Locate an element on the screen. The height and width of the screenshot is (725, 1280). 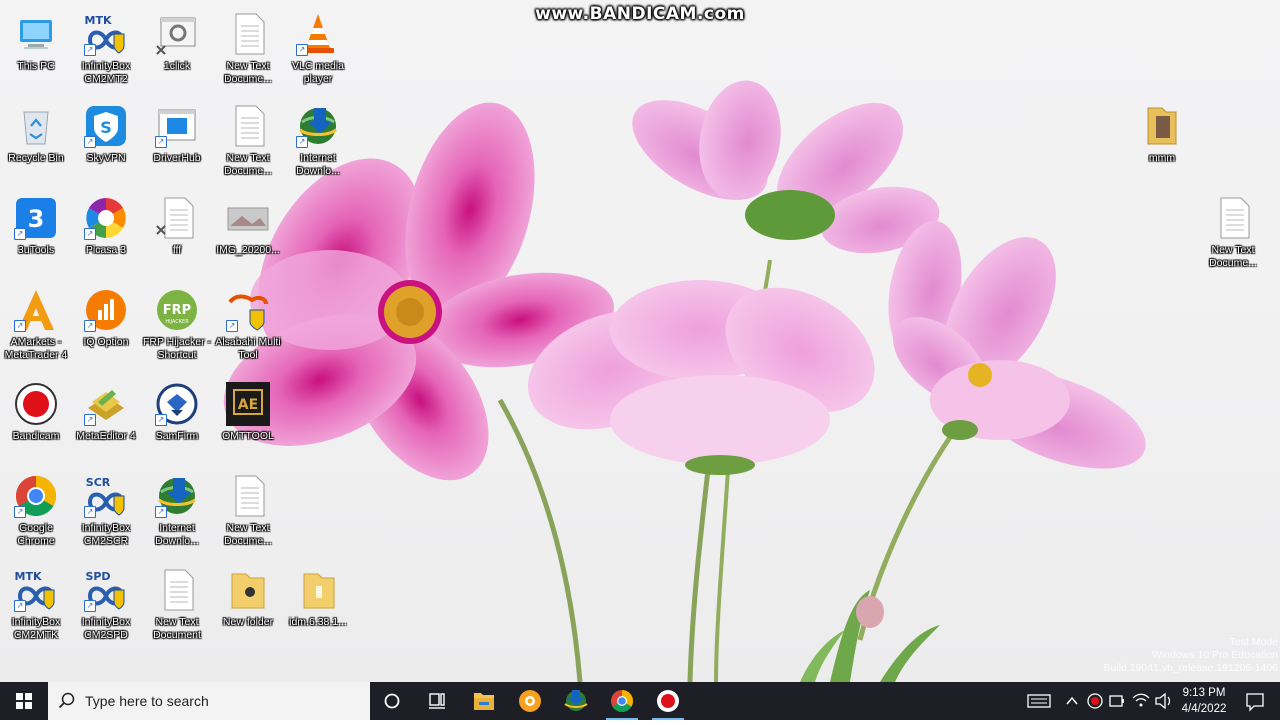
battery-plug-icon is located at coordinates (1116, 701).